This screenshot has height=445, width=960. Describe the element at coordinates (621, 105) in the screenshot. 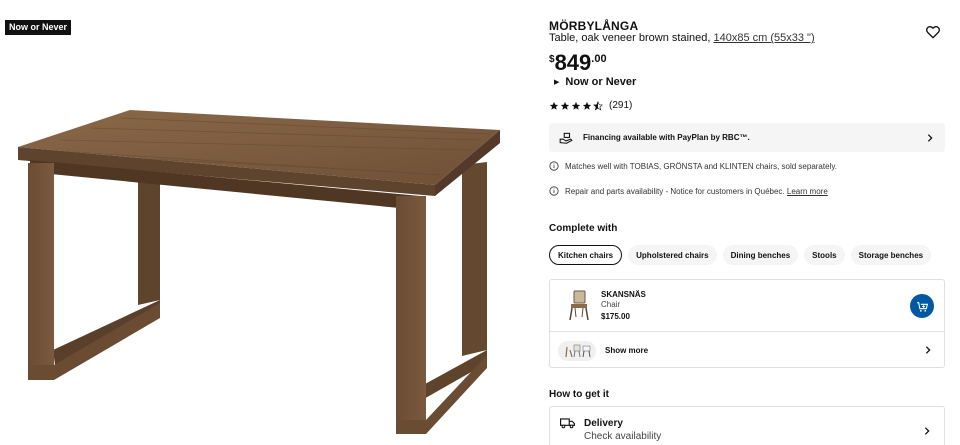

I see `rating-count: (291)` at that location.